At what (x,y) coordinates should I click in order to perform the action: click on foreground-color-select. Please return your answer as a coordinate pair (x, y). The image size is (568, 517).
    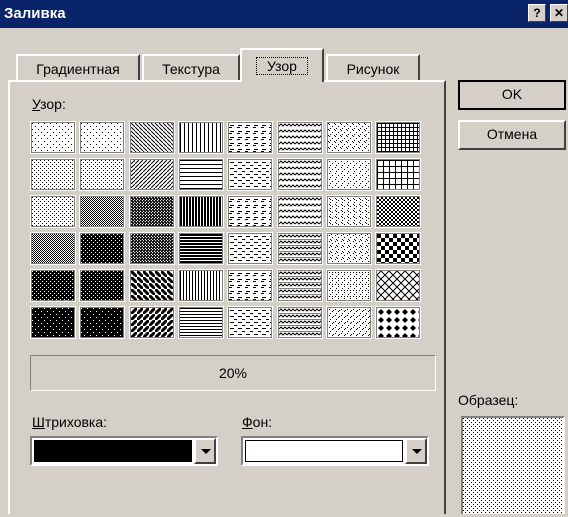
    Looking at the image, I should click on (124, 451).